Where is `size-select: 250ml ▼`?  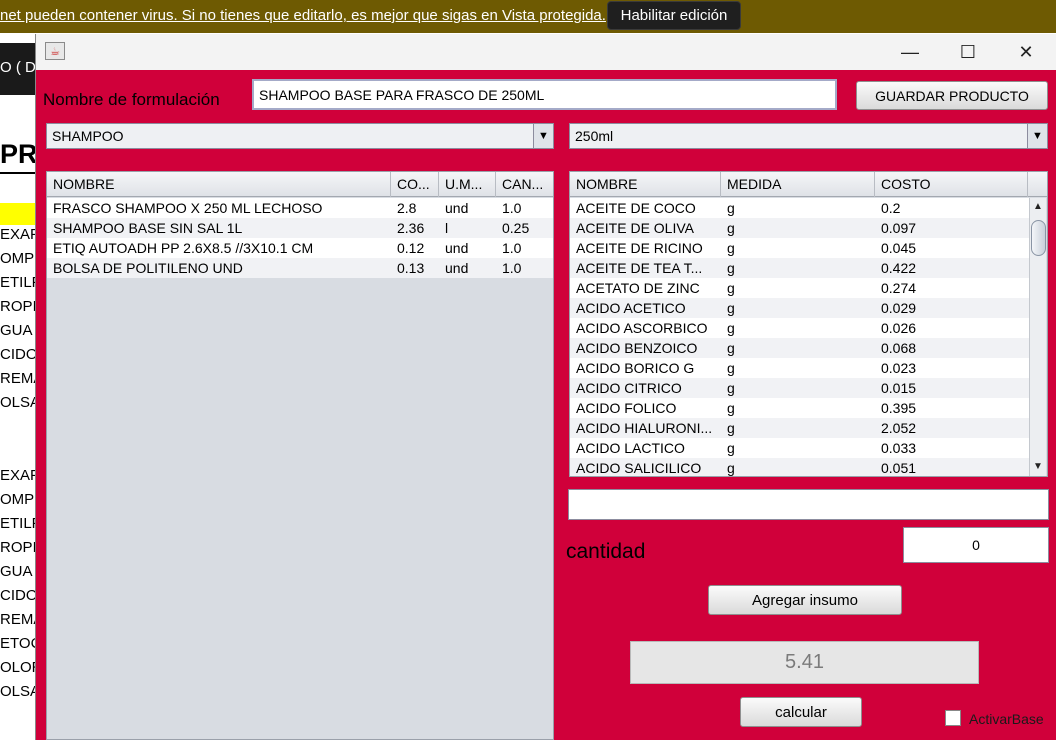
size-select: 250ml ▼ is located at coordinates (808, 136).